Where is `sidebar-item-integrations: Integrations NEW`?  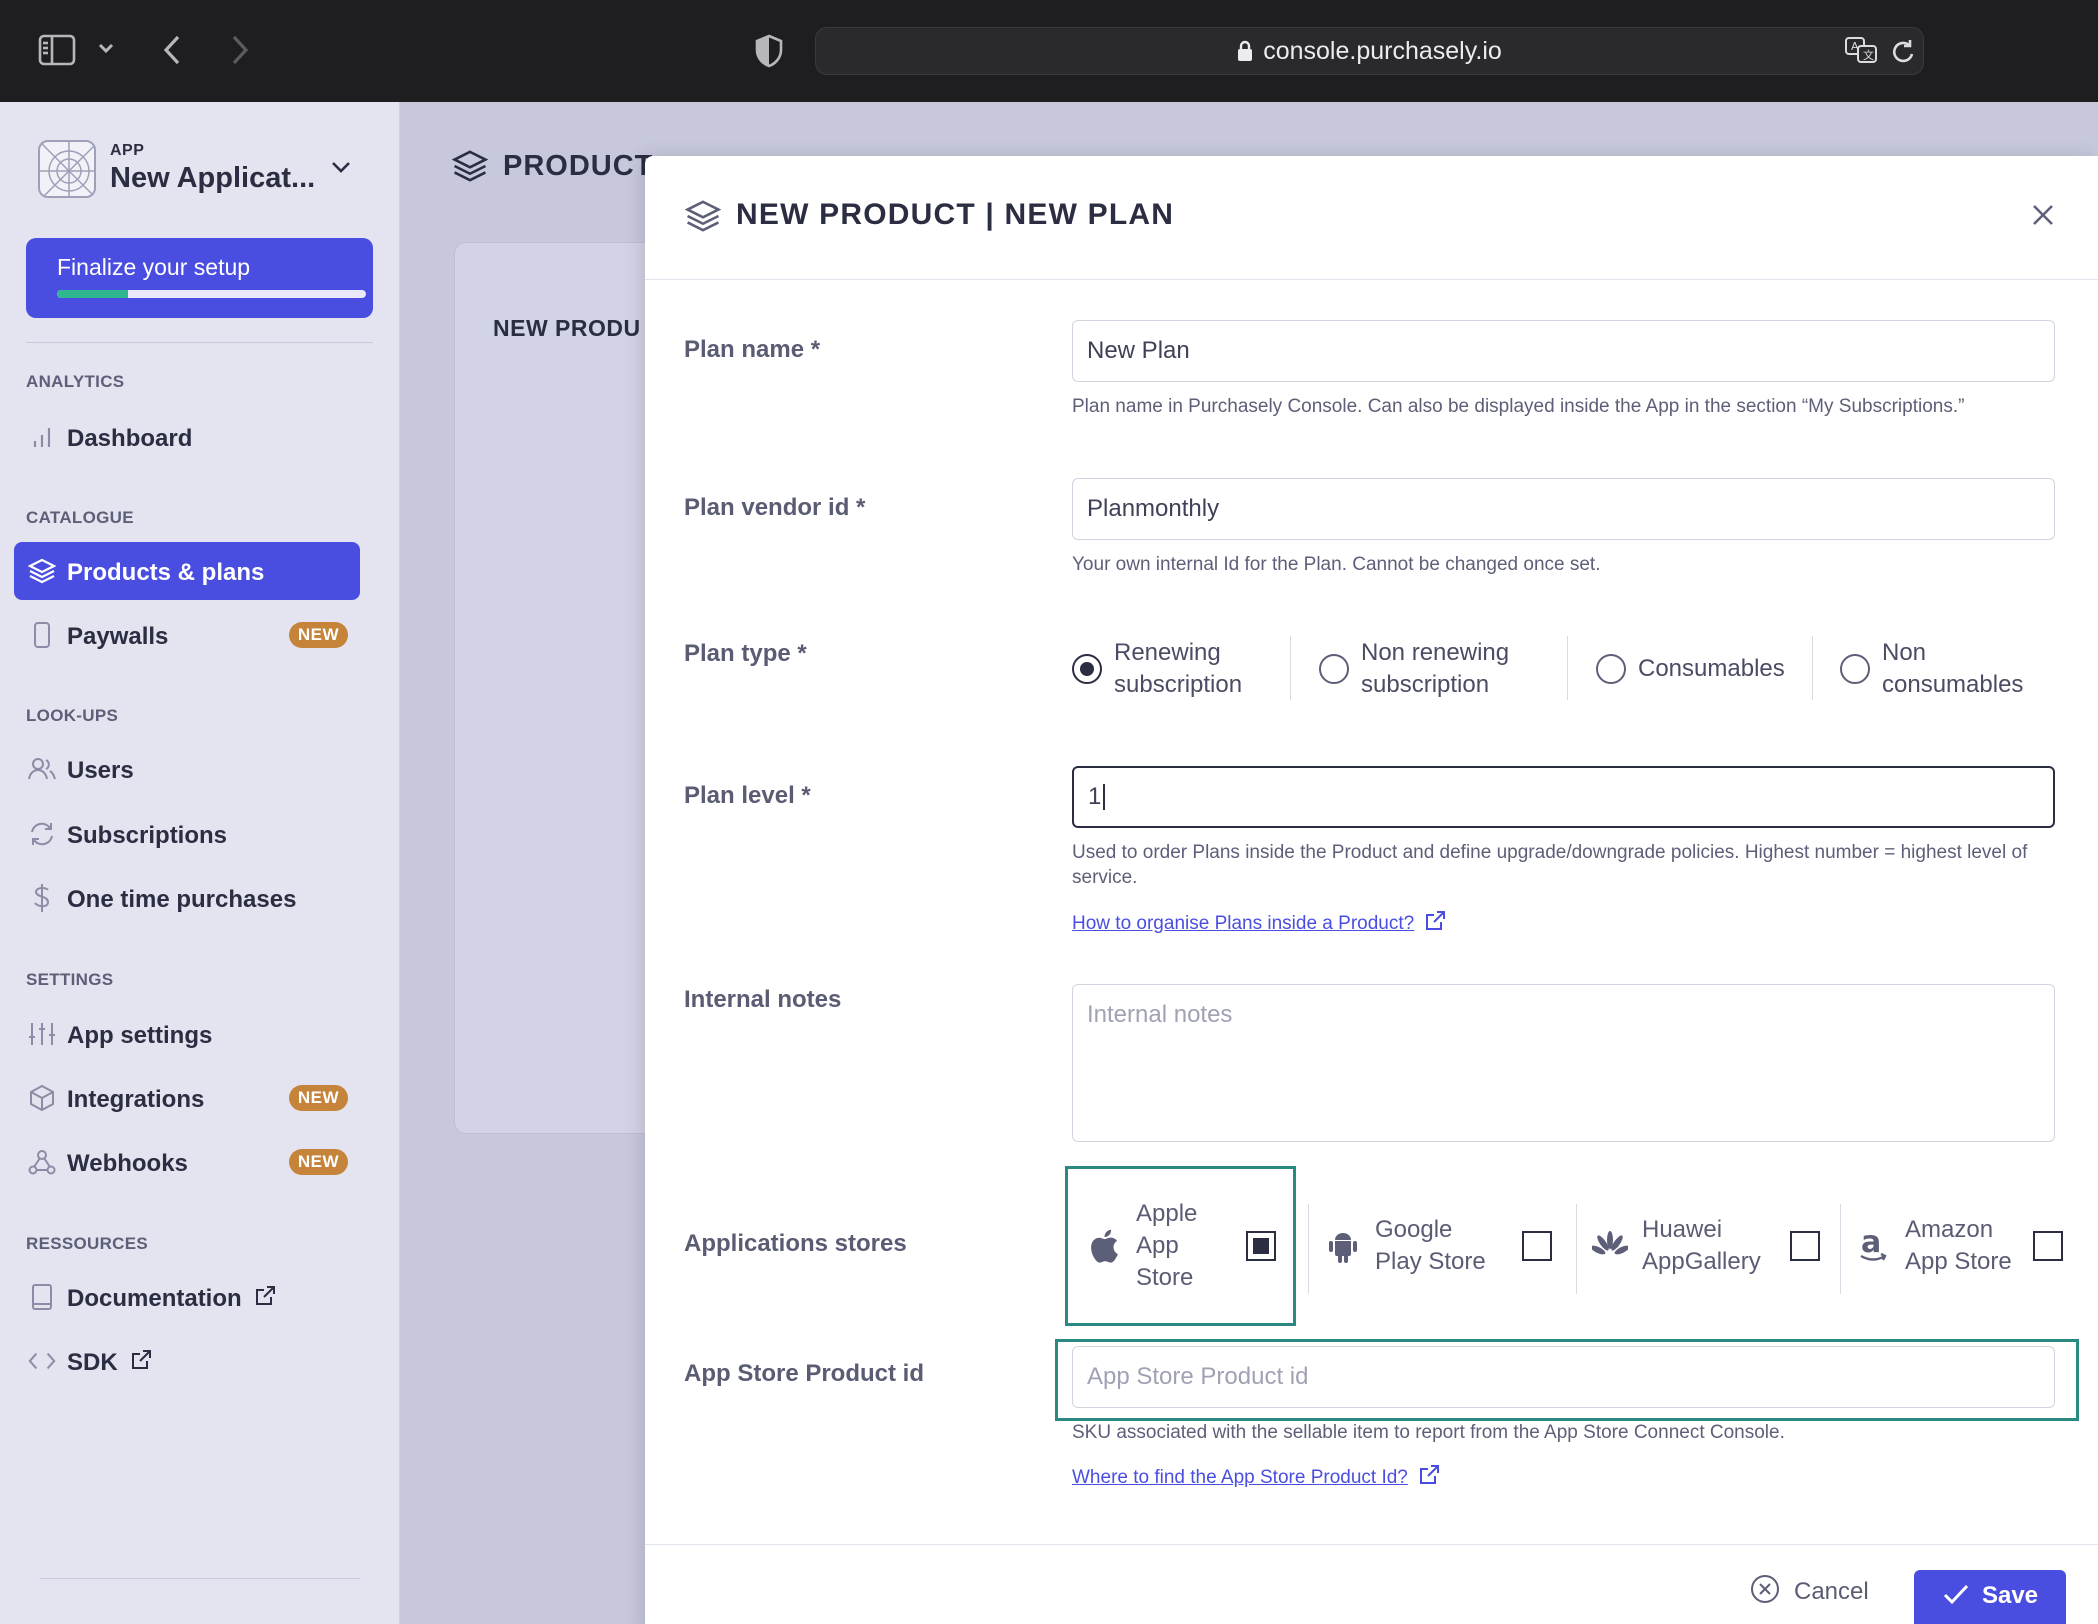 sidebar-item-integrations: Integrations NEW is located at coordinates (187, 1098).